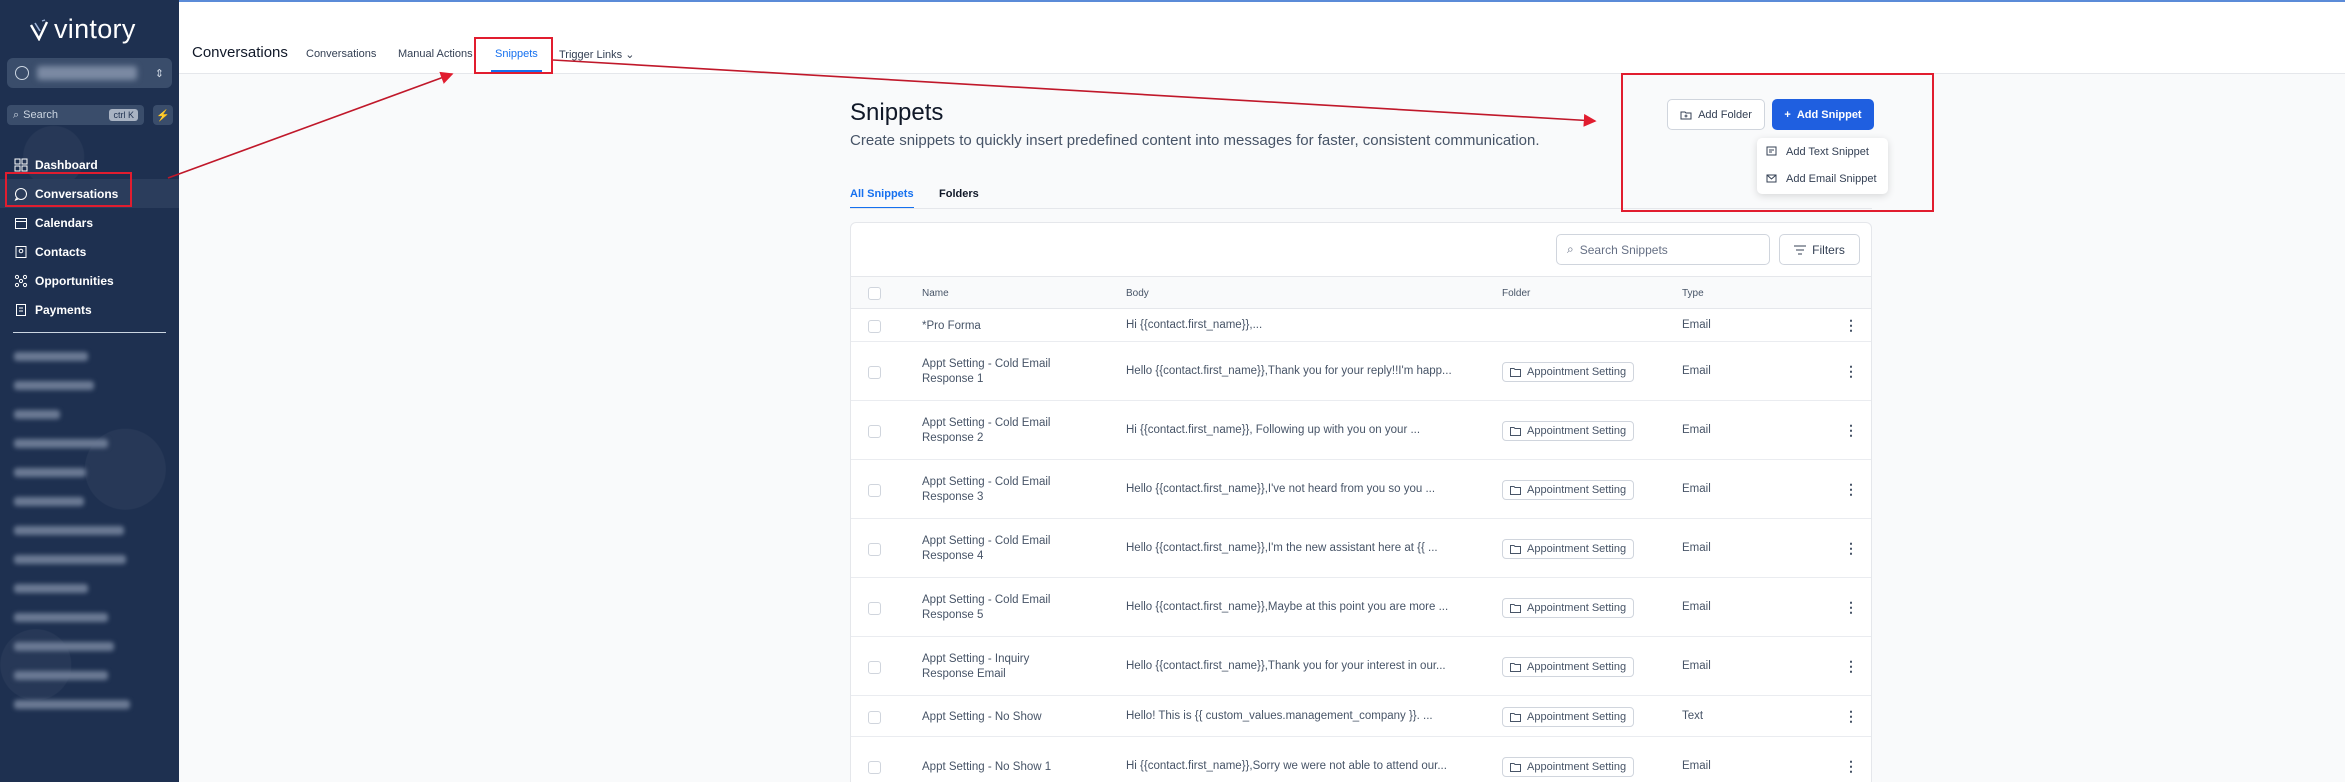 The height and width of the screenshot is (782, 2345). What do you see at coordinates (997, 608) in the screenshot?
I see `snippet-name: Appt Setting - Cold Email Response 5` at bounding box center [997, 608].